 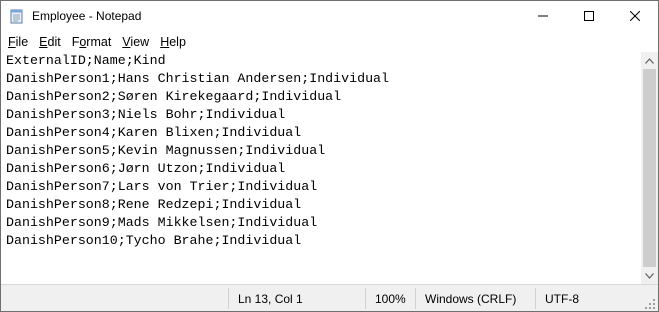 I want to click on minimize-icon, so click(x=543, y=16).